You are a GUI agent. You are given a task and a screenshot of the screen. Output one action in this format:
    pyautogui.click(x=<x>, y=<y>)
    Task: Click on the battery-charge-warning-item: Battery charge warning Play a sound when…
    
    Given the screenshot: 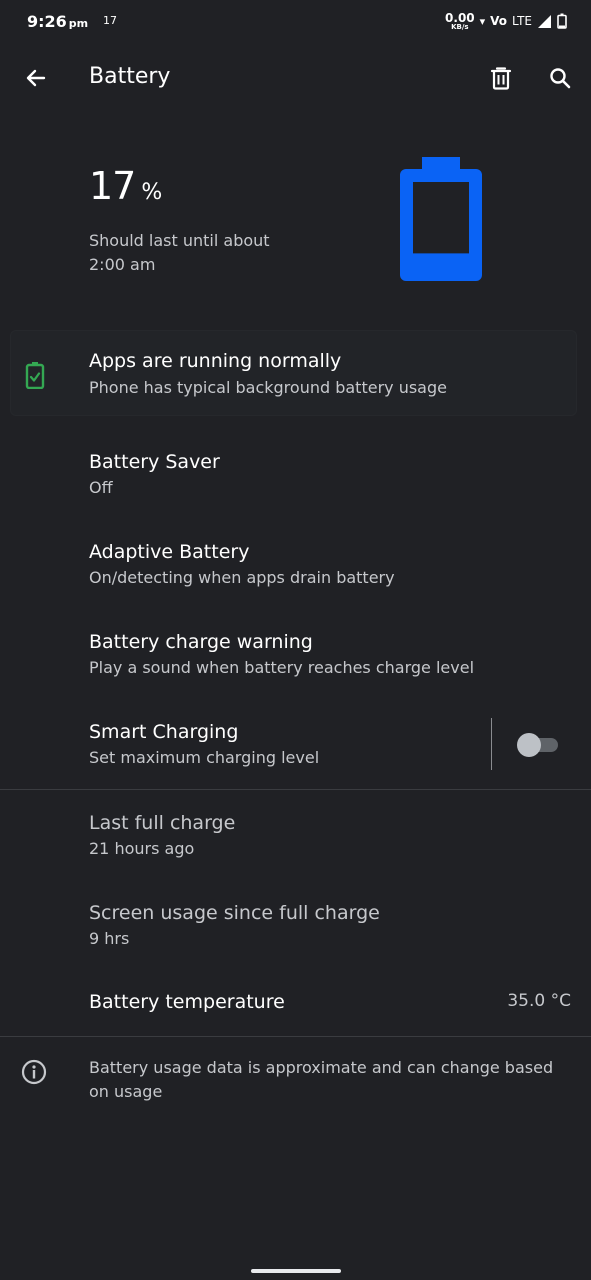 What is the action you would take?
    pyautogui.click(x=329, y=654)
    